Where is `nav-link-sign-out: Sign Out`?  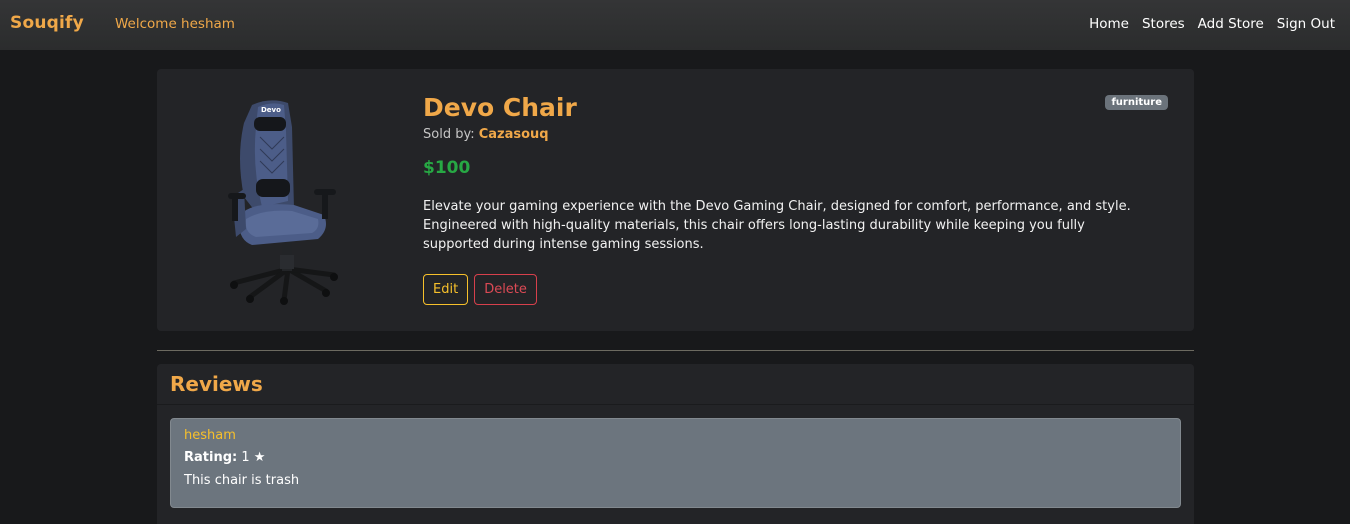 nav-link-sign-out: Sign Out is located at coordinates (1306, 24).